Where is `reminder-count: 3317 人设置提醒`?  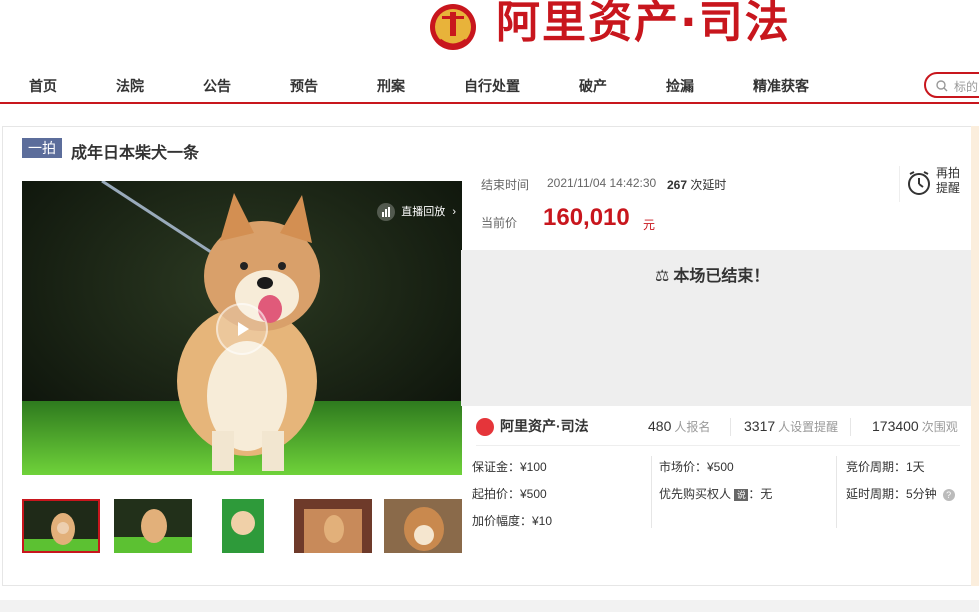 reminder-count: 3317 人设置提醒 is located at coordinates (791, 426).